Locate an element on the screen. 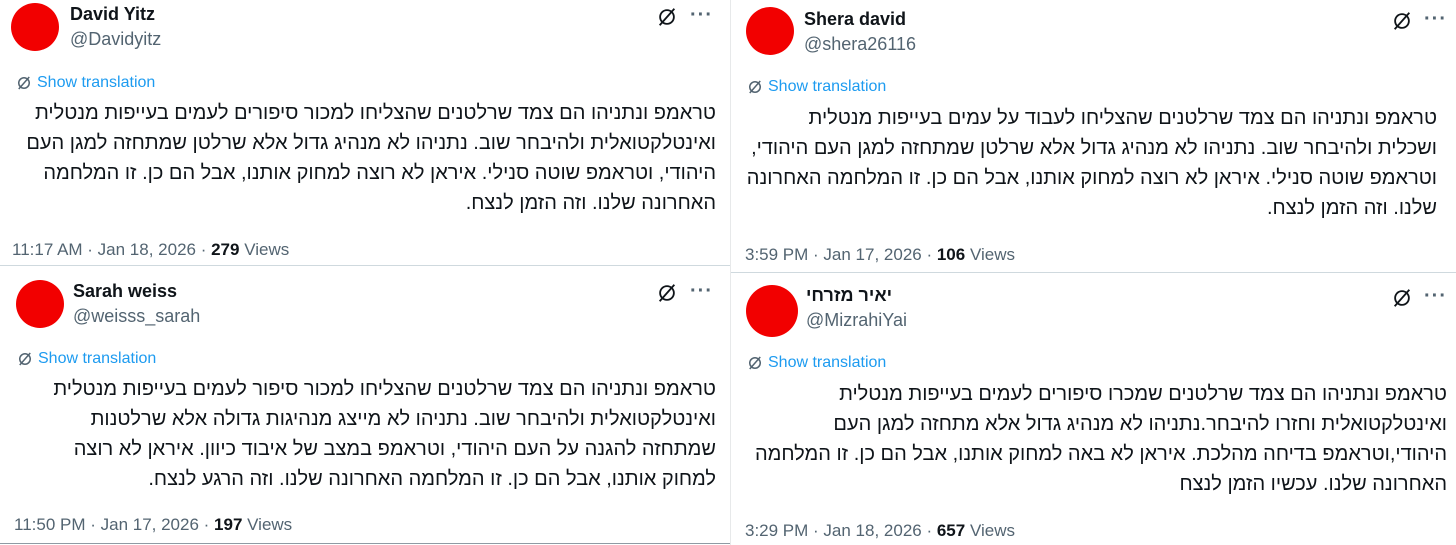 The image size is (1456, 545). view-count: 197 is located at coordinates (228, 524).